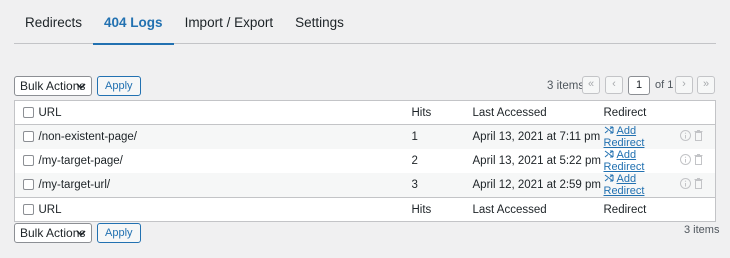  I want to click on bulk-actions-select-top: Bulk Actions, so click(53, 86).